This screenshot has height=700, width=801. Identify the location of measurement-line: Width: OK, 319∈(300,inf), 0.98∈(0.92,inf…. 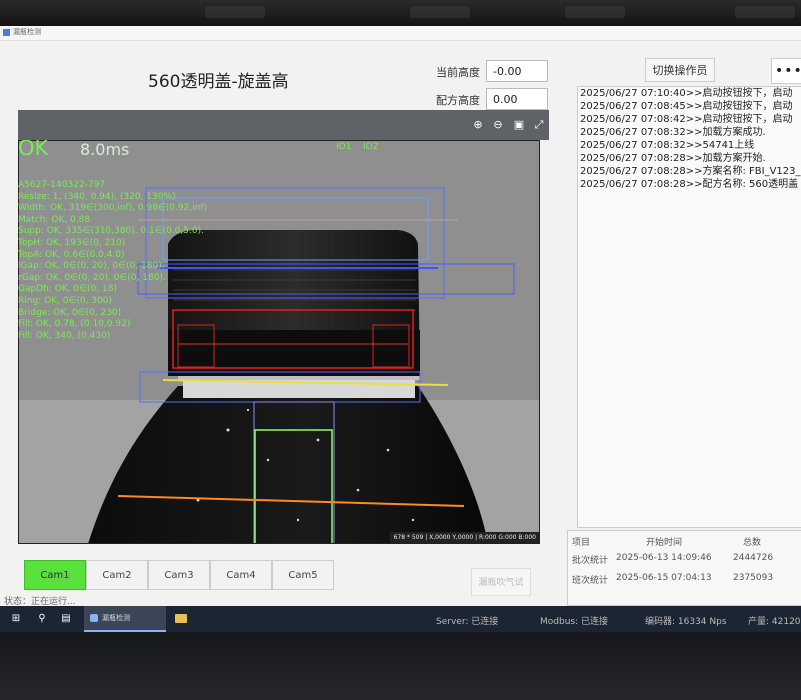
(113, 208).